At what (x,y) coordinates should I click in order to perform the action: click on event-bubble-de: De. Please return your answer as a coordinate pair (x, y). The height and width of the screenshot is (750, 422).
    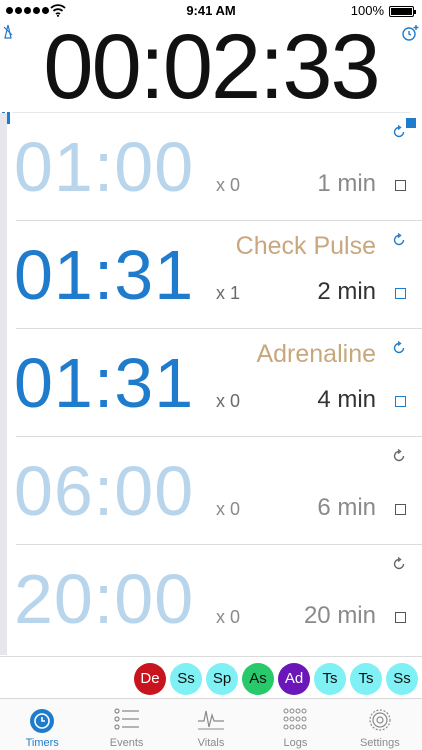
    Looking at the image, I should click on (150, 679).